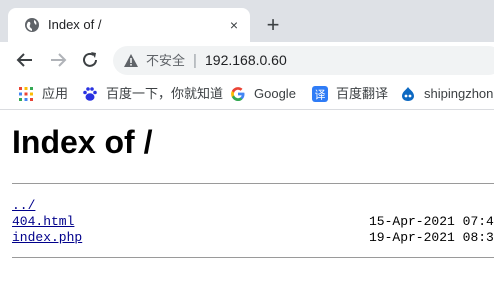 The height and width of the screenshot is (295, 494). Describe the element at coordinates (55, 93) in the screenshot. I see `bookmark-label: 应用` at that location.